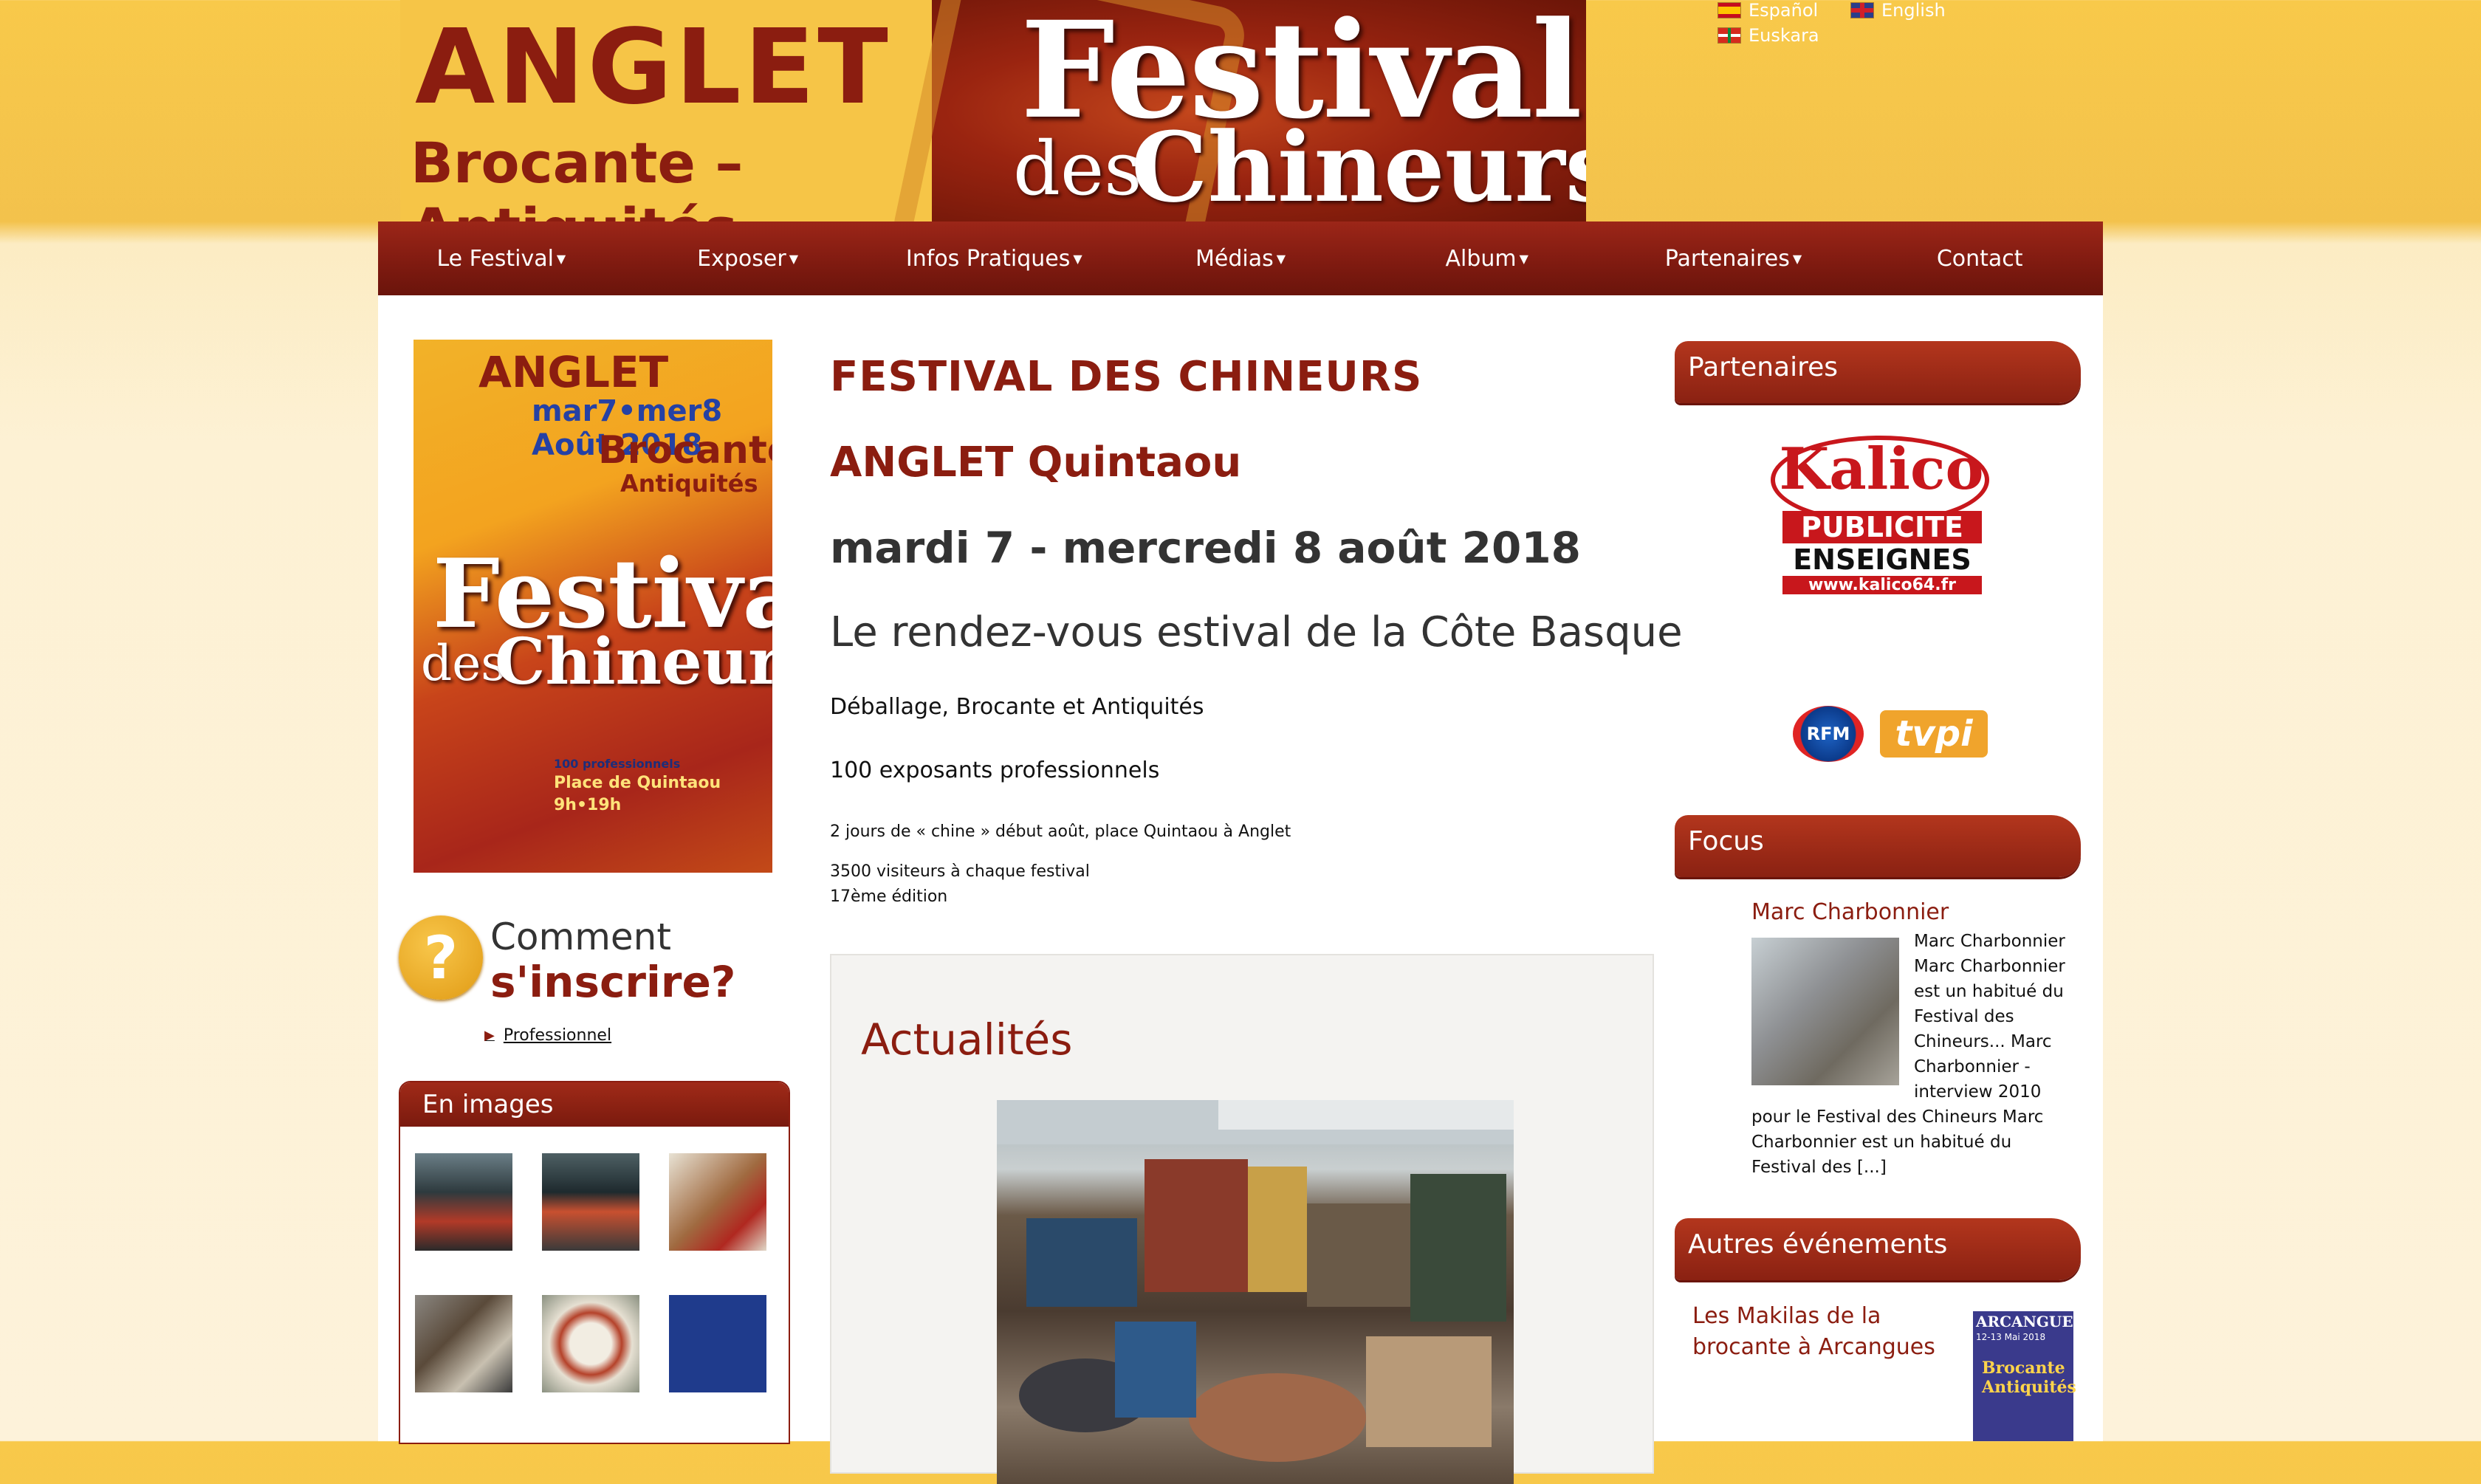  Describe the element at coordinates (1881, 469) in the screenshot. I see `kalico-name: Kalico` at that location.